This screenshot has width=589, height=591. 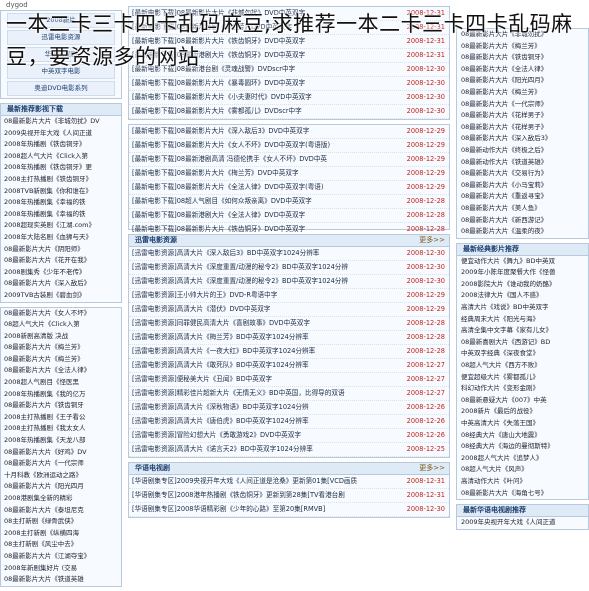 What do you see at coordinates (432, 468) in the screenshot?
I see `tv-more-link: 更多>>` at bounding box center [432, 468].